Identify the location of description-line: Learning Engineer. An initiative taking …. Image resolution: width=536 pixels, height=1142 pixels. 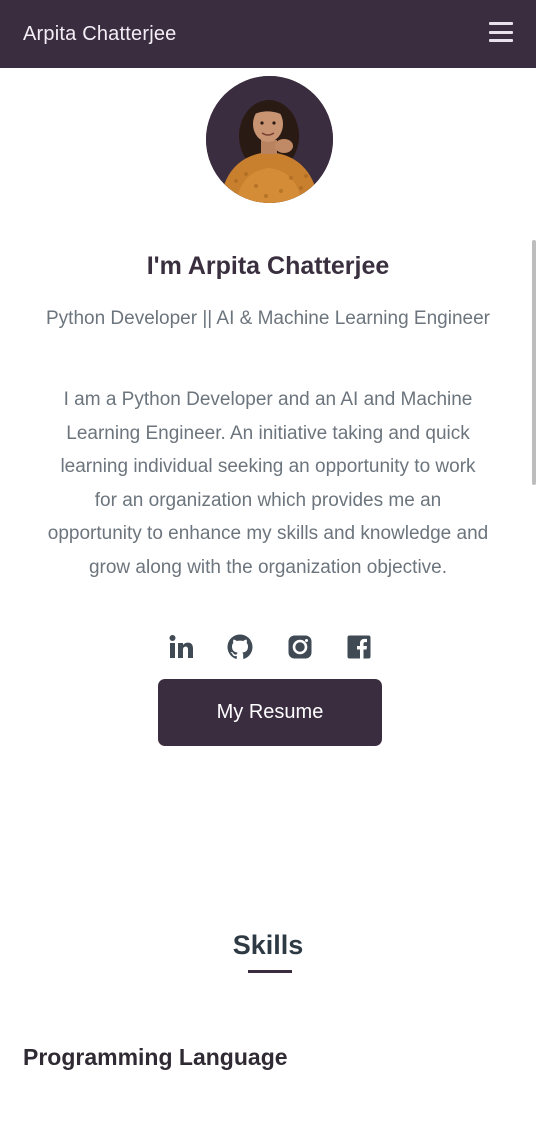
(268, 433).